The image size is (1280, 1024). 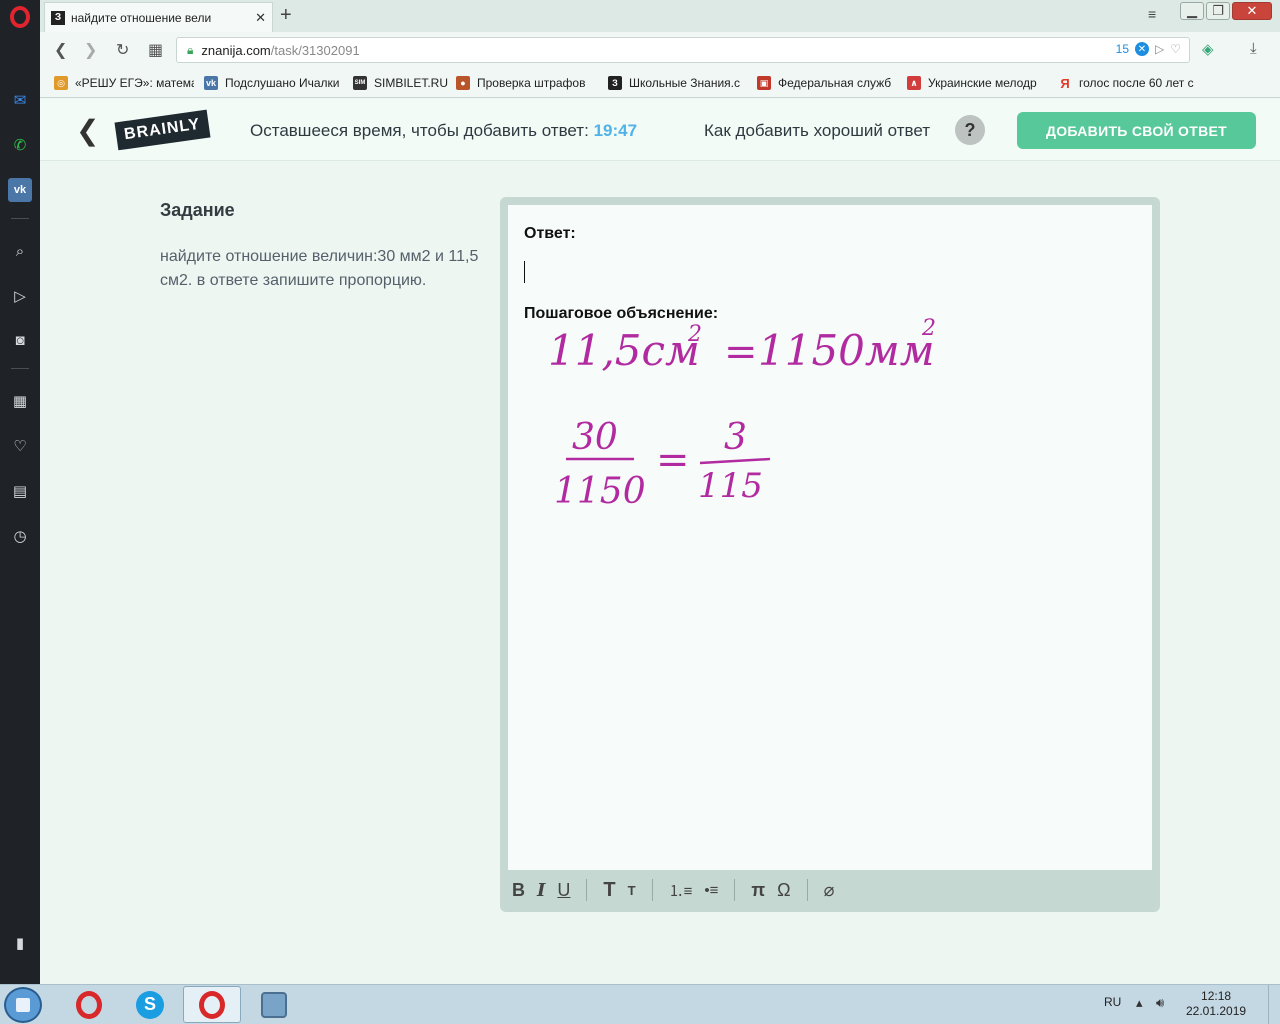 What do you see at coordinates (735, 461) in the screenshot?
I see `hw-frac2-line` at bounding box center [735, 461].